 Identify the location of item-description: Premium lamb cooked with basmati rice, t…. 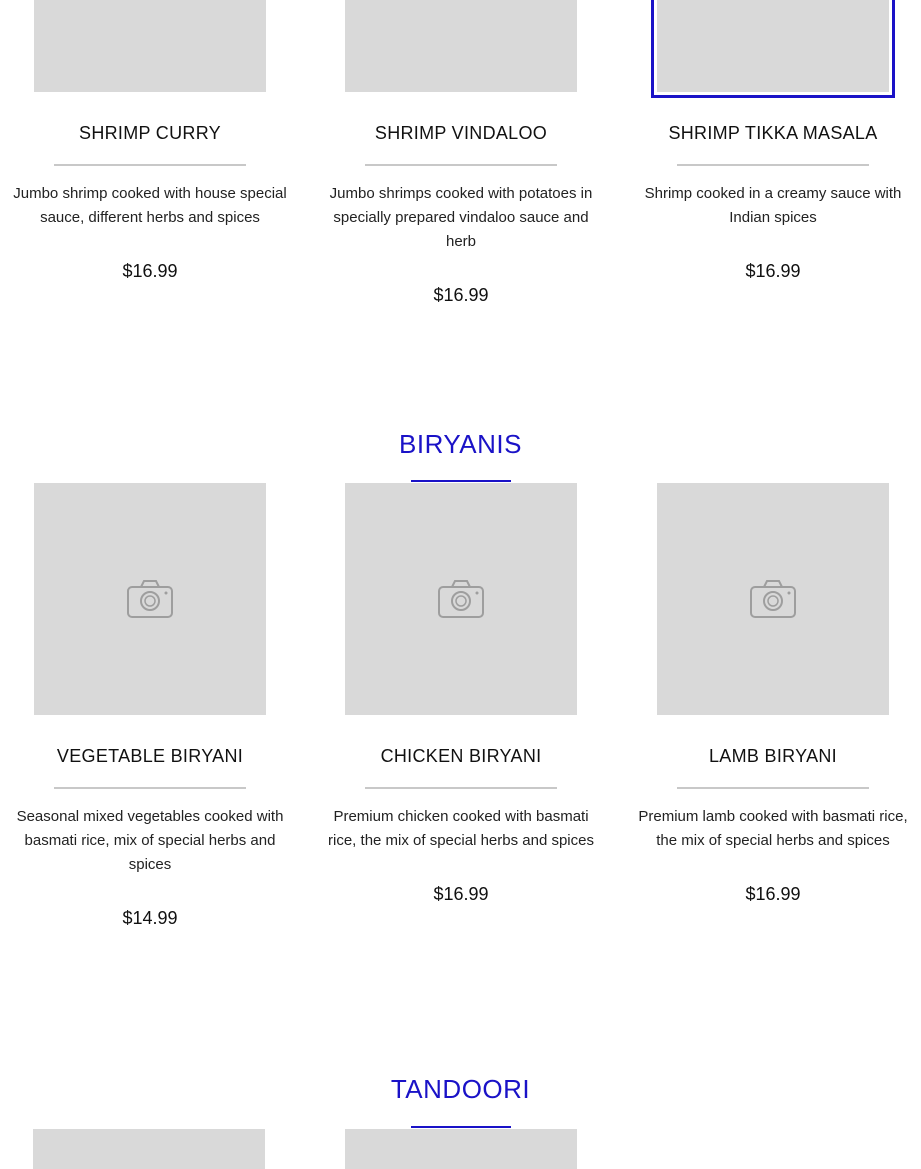
(773, 828).